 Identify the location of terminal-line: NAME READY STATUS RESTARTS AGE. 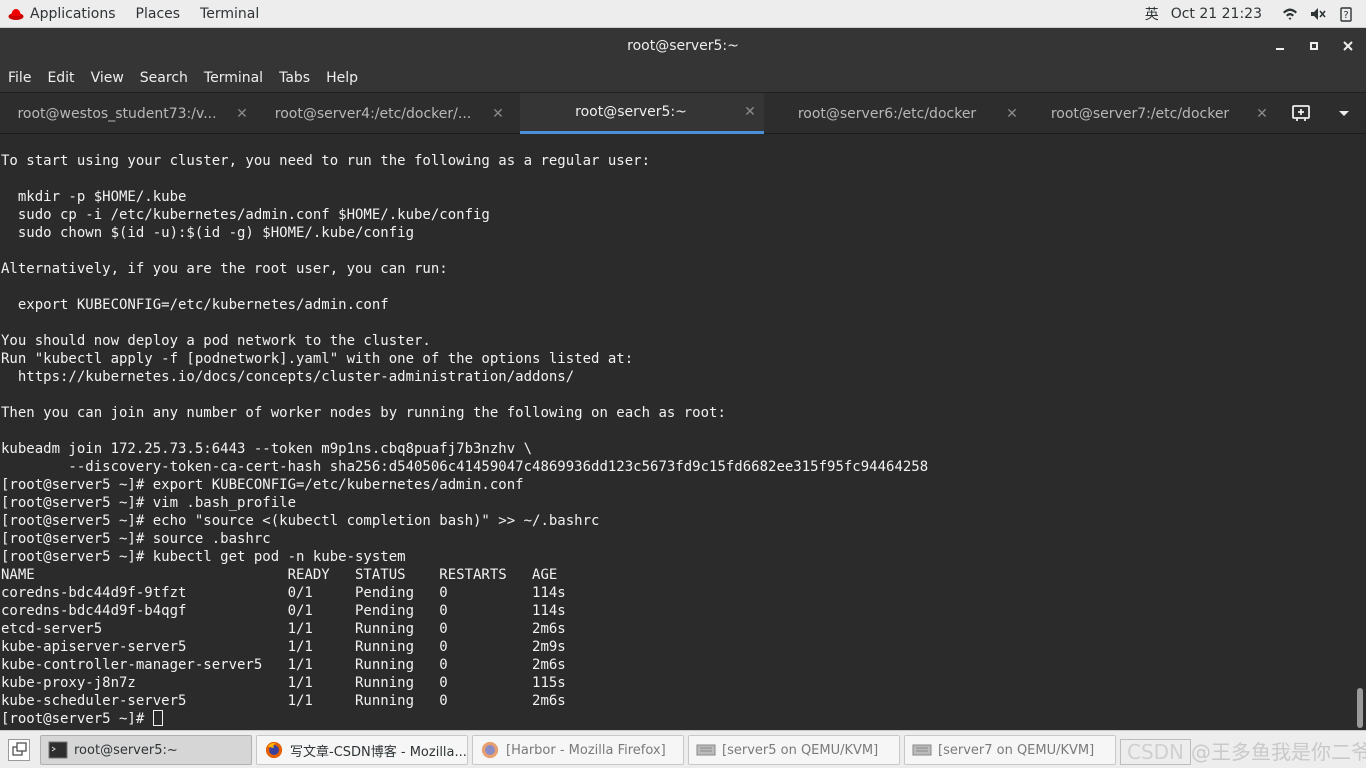
(279, 575).